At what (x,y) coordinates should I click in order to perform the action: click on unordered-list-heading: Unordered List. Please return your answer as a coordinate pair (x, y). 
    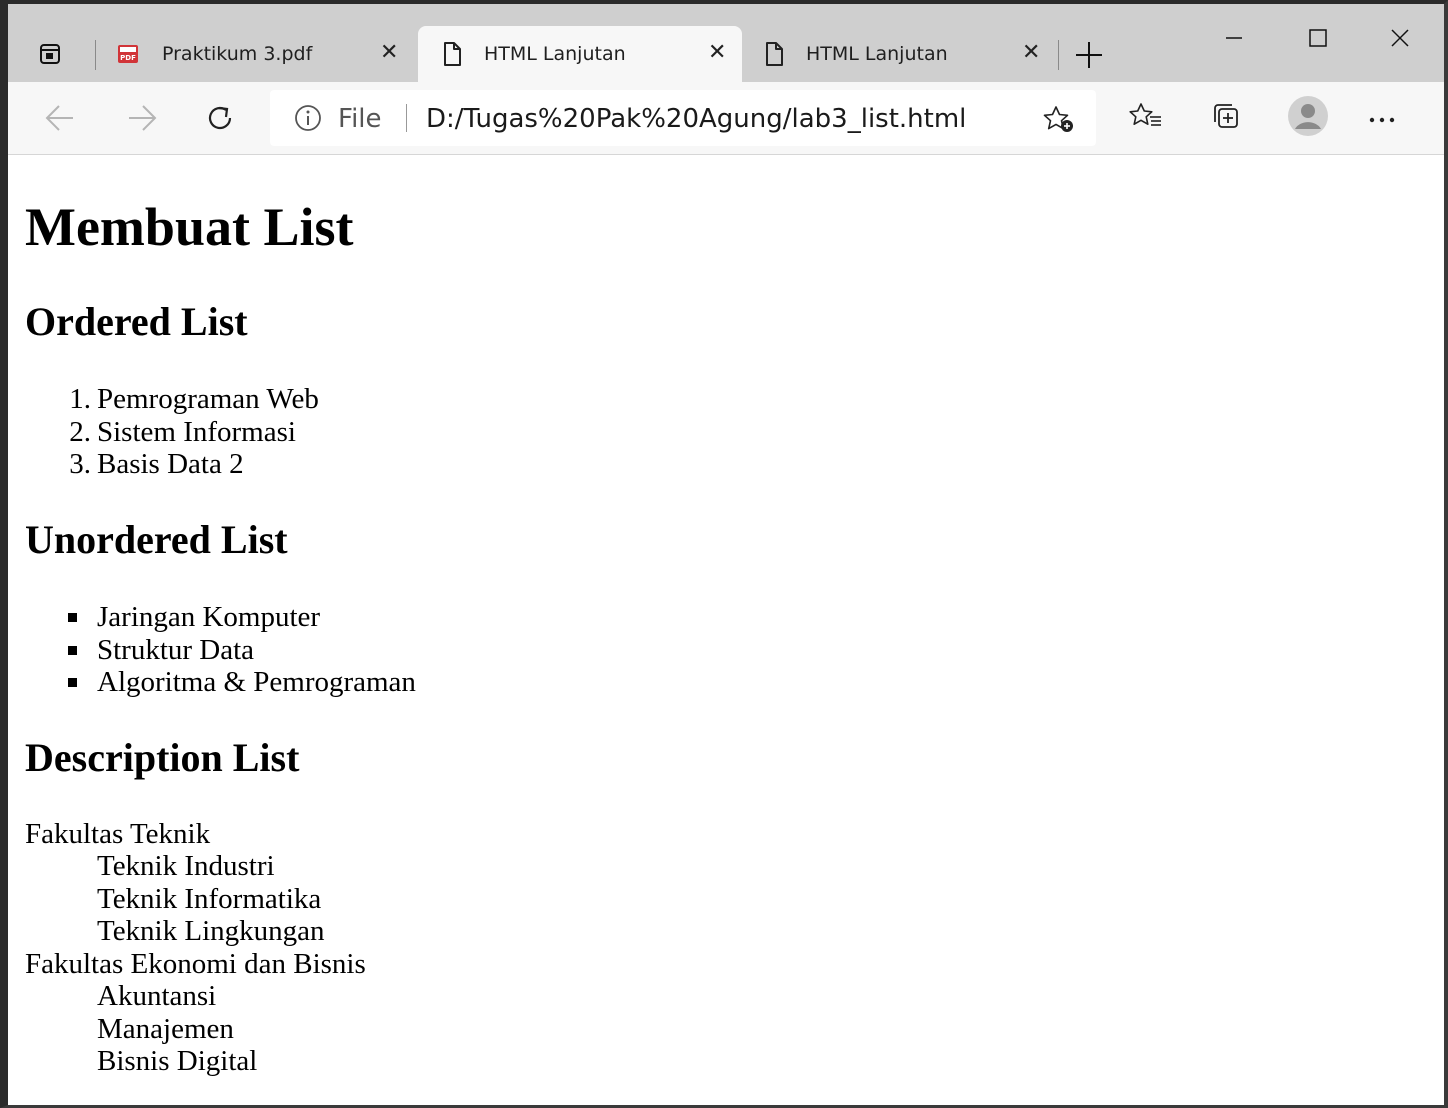
    Looking at the image, I should click on (156, 539).